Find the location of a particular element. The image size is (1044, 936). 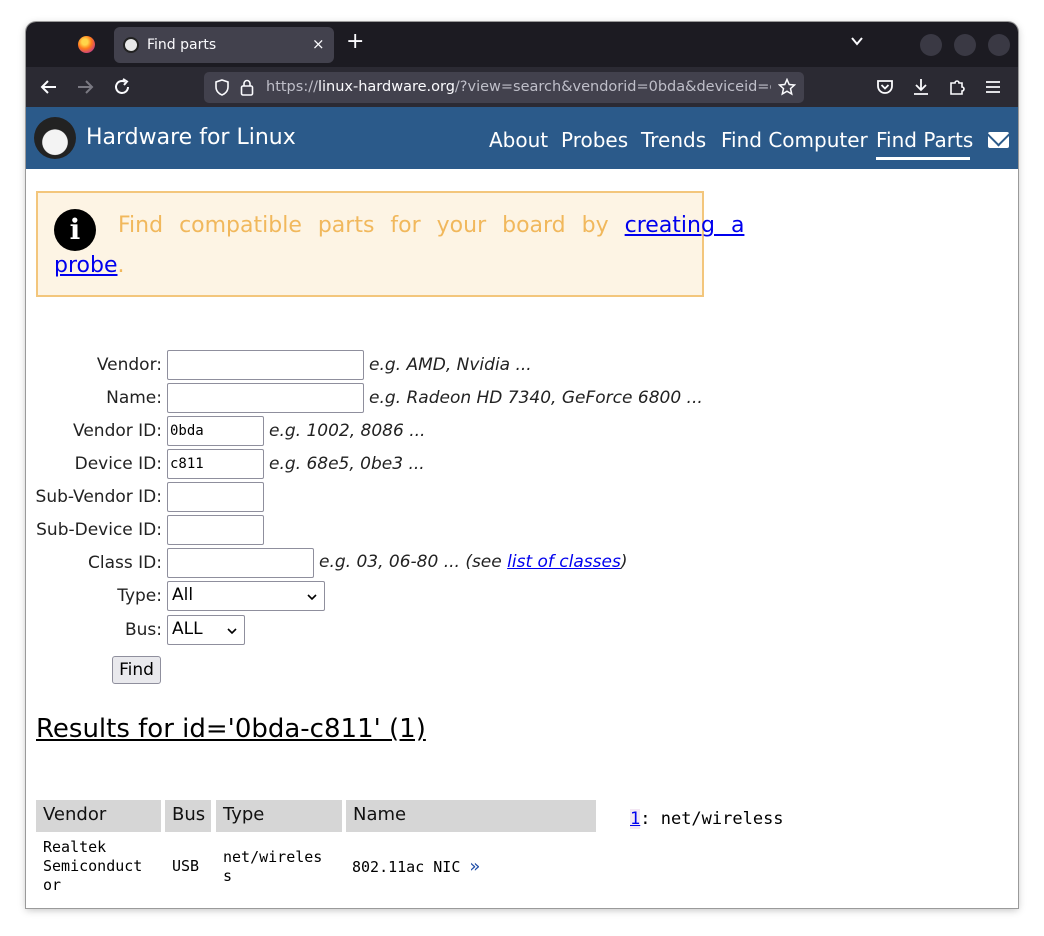

download-icon is located at coordinates (921, 87).